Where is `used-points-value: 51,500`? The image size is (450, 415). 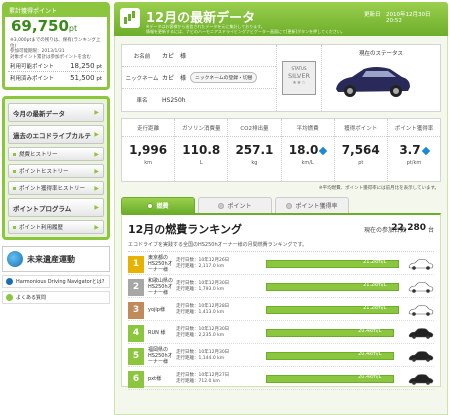
used-points-value: 51,500 is located at coordinates (82, 78).